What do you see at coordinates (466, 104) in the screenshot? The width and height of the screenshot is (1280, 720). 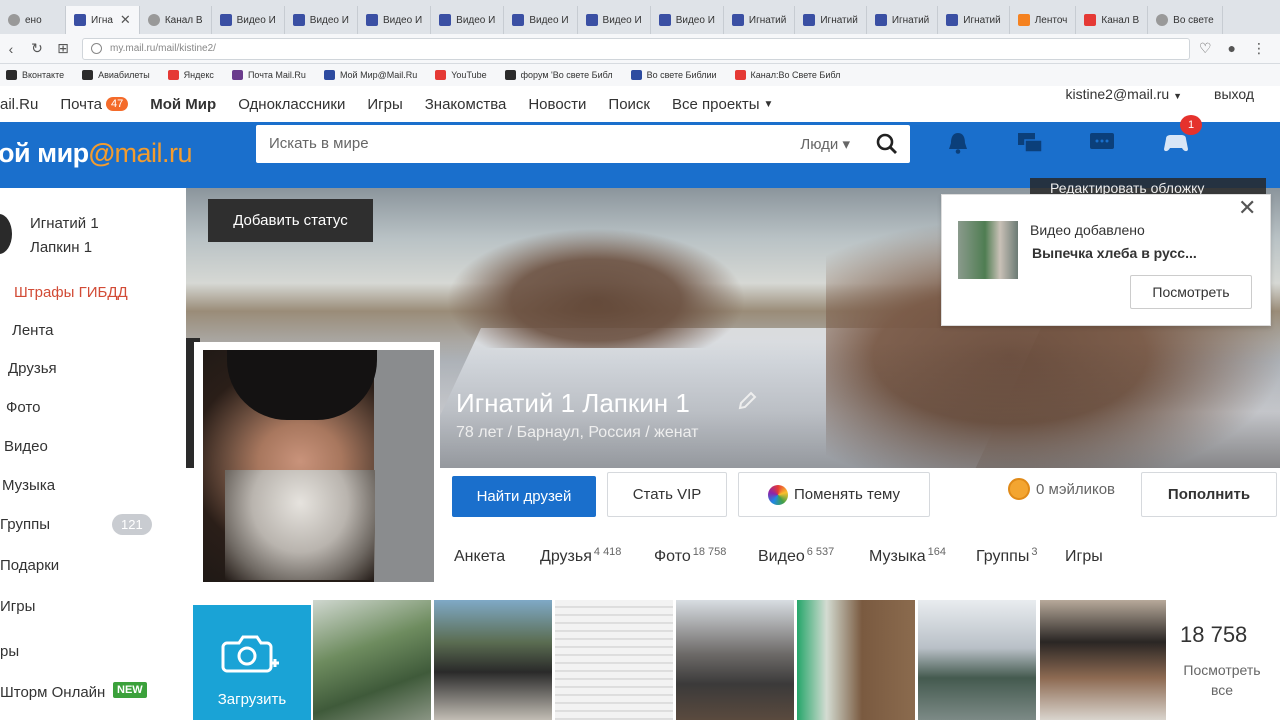 I see `portal-dating-link: Знакомства` at bounding box center [466, 104].